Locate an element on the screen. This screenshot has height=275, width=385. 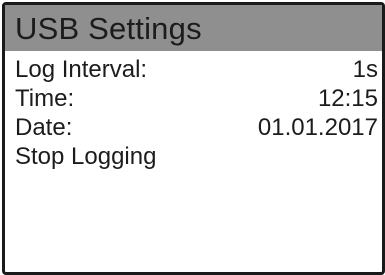
menu-item-value: 01.01.2017 is located at coordinates (317, 127).